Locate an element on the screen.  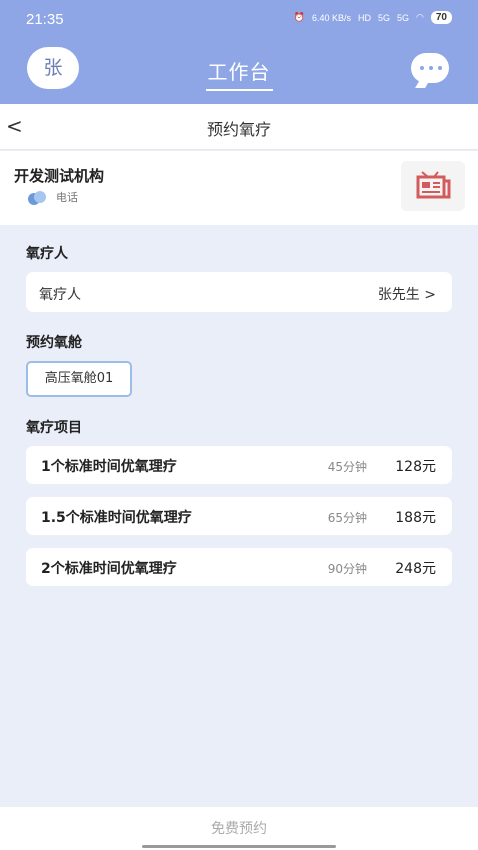
chamber-option: 高压氧舱01 is located at coordinates (79, 379).